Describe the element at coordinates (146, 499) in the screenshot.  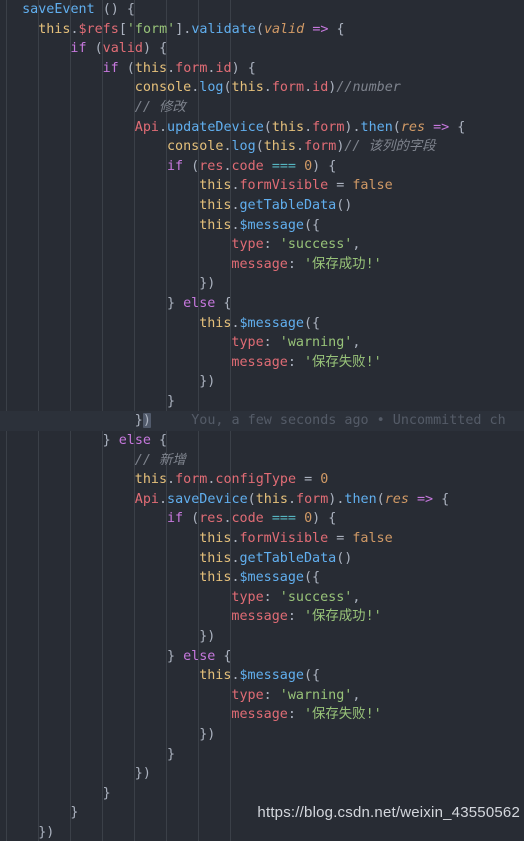
I see `code-token: Api` at that location.